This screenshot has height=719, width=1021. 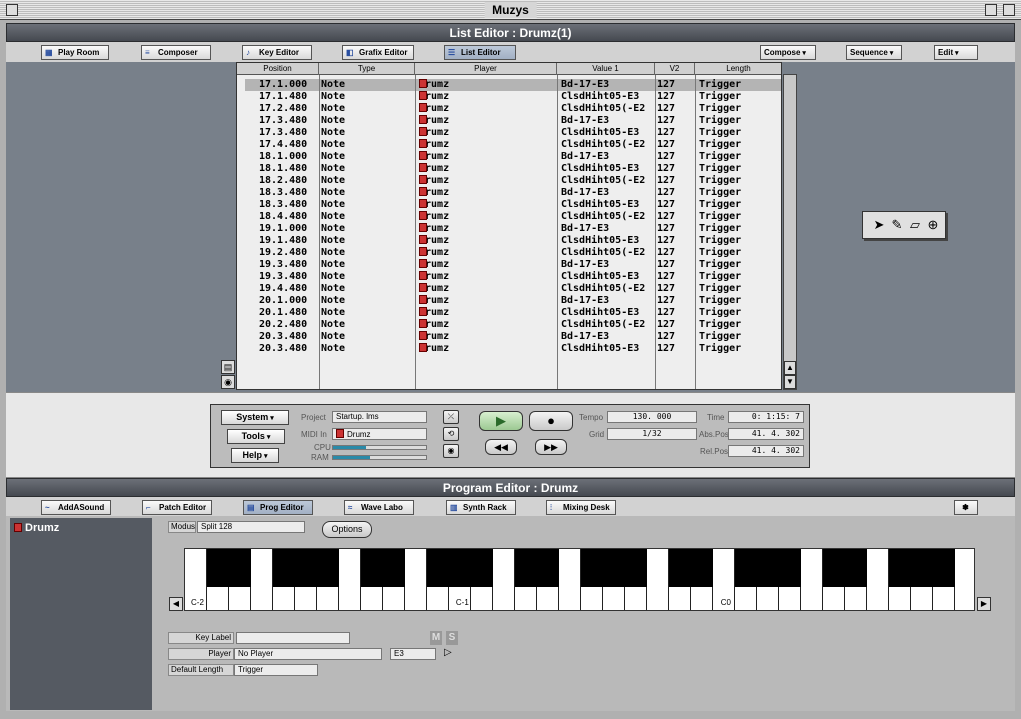 What do you see at coordinates (501, 421) in the screenshot?
I see `play-button: ▶` at bounding box center [501, 421].